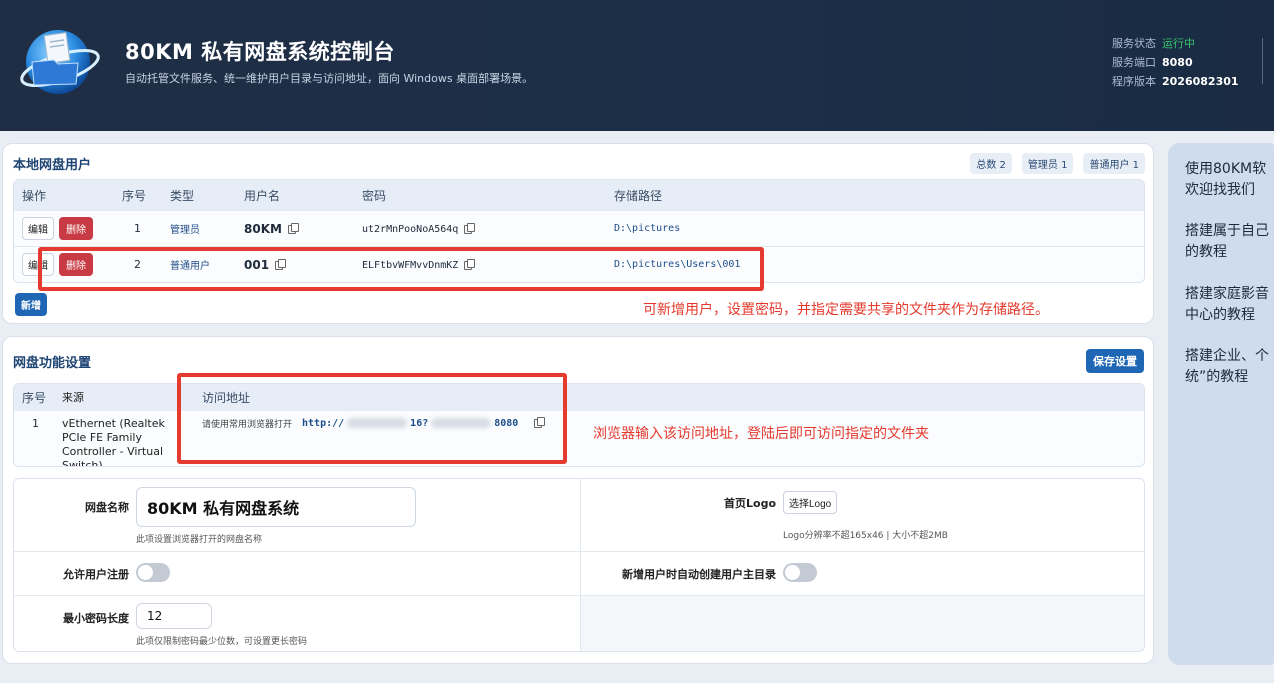  I want to click on column-header-actions: 操作, so click(34, 195).